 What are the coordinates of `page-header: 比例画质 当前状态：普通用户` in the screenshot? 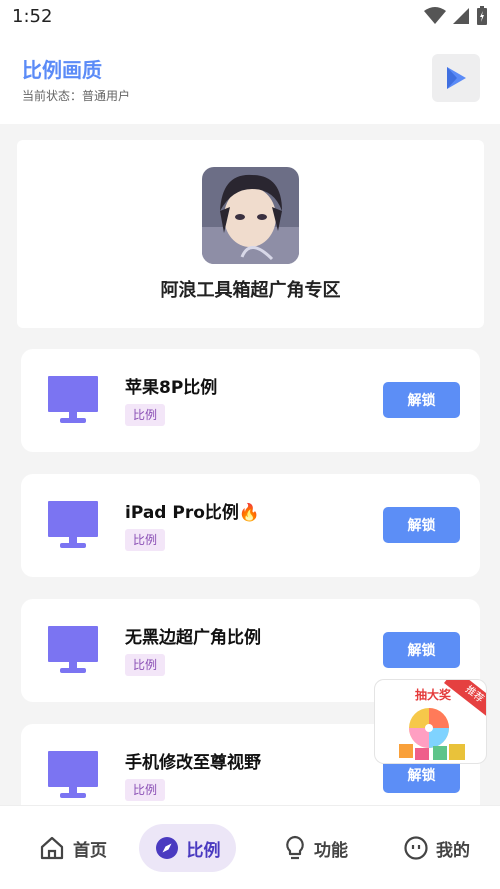 It's located at (250, 80).